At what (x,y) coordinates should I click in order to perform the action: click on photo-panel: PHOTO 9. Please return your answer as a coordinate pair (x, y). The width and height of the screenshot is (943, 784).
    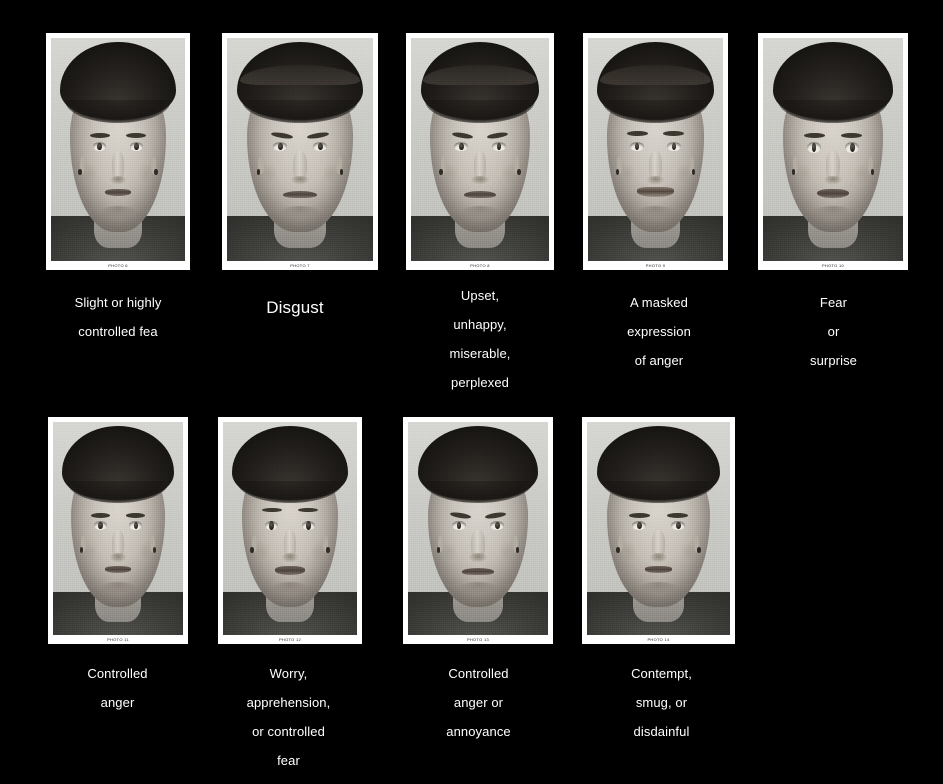
    Looking at the image, I should click on (655, 151).